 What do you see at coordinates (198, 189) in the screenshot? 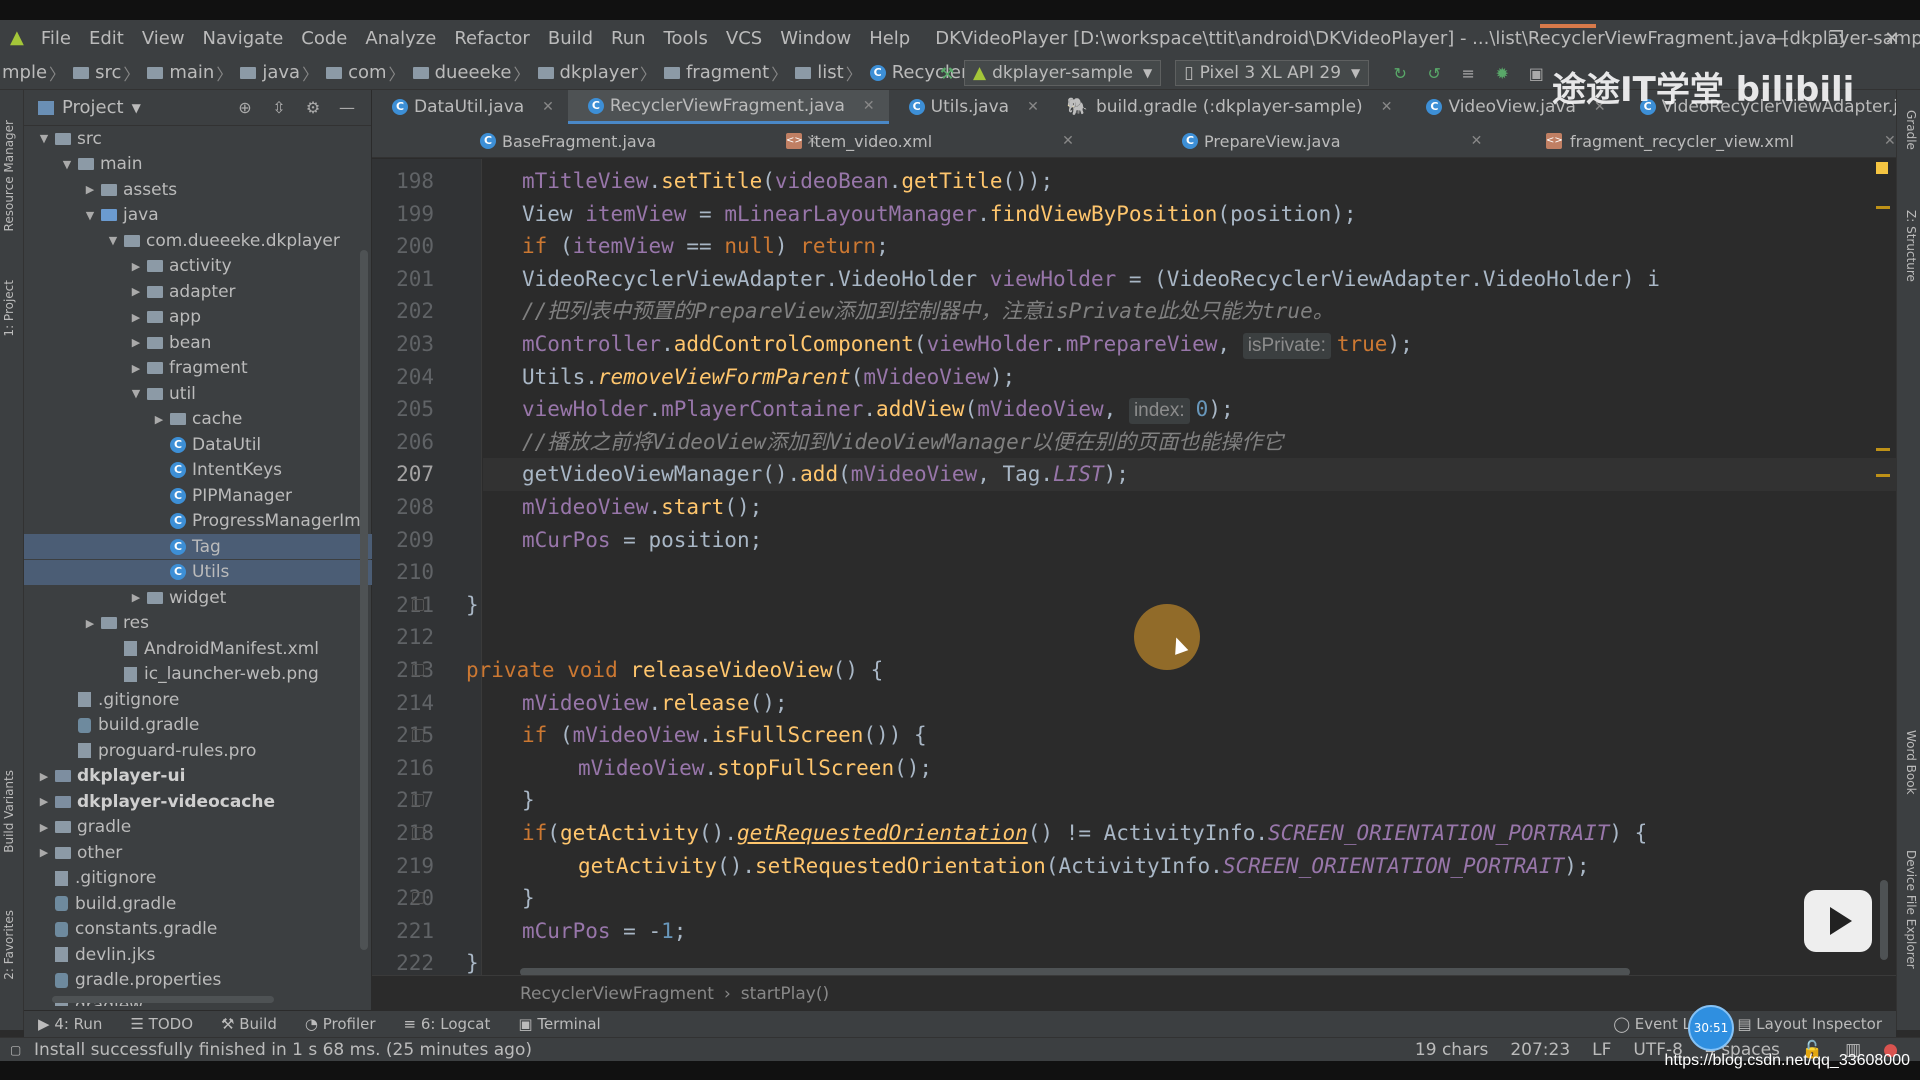
I see `tree-item: ▶ assets` at bounding box center [198, 189].